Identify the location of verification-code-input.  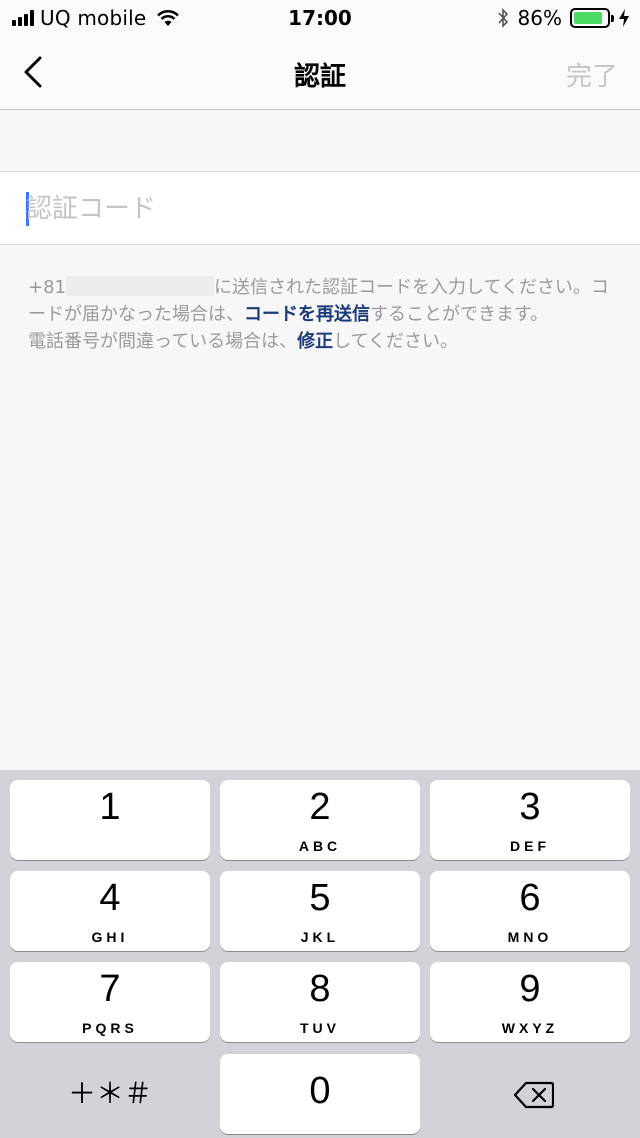
(316, 209).